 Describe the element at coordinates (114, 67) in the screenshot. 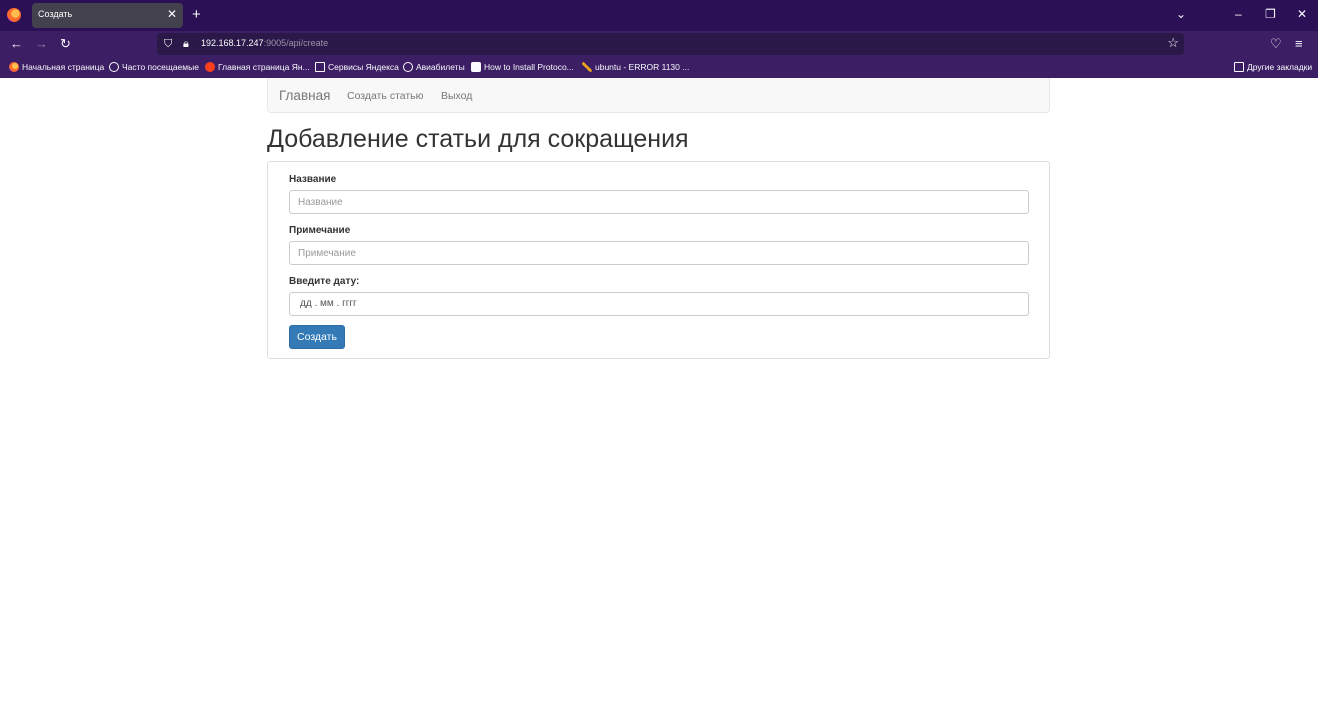

I see `gear-icon` at that location.